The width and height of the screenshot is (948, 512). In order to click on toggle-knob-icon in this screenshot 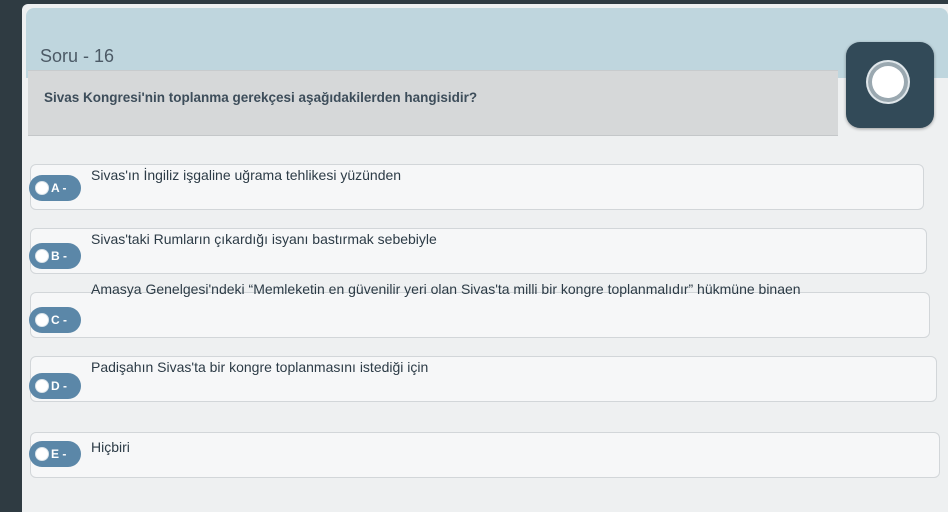, I will do `click(888, 82)`.